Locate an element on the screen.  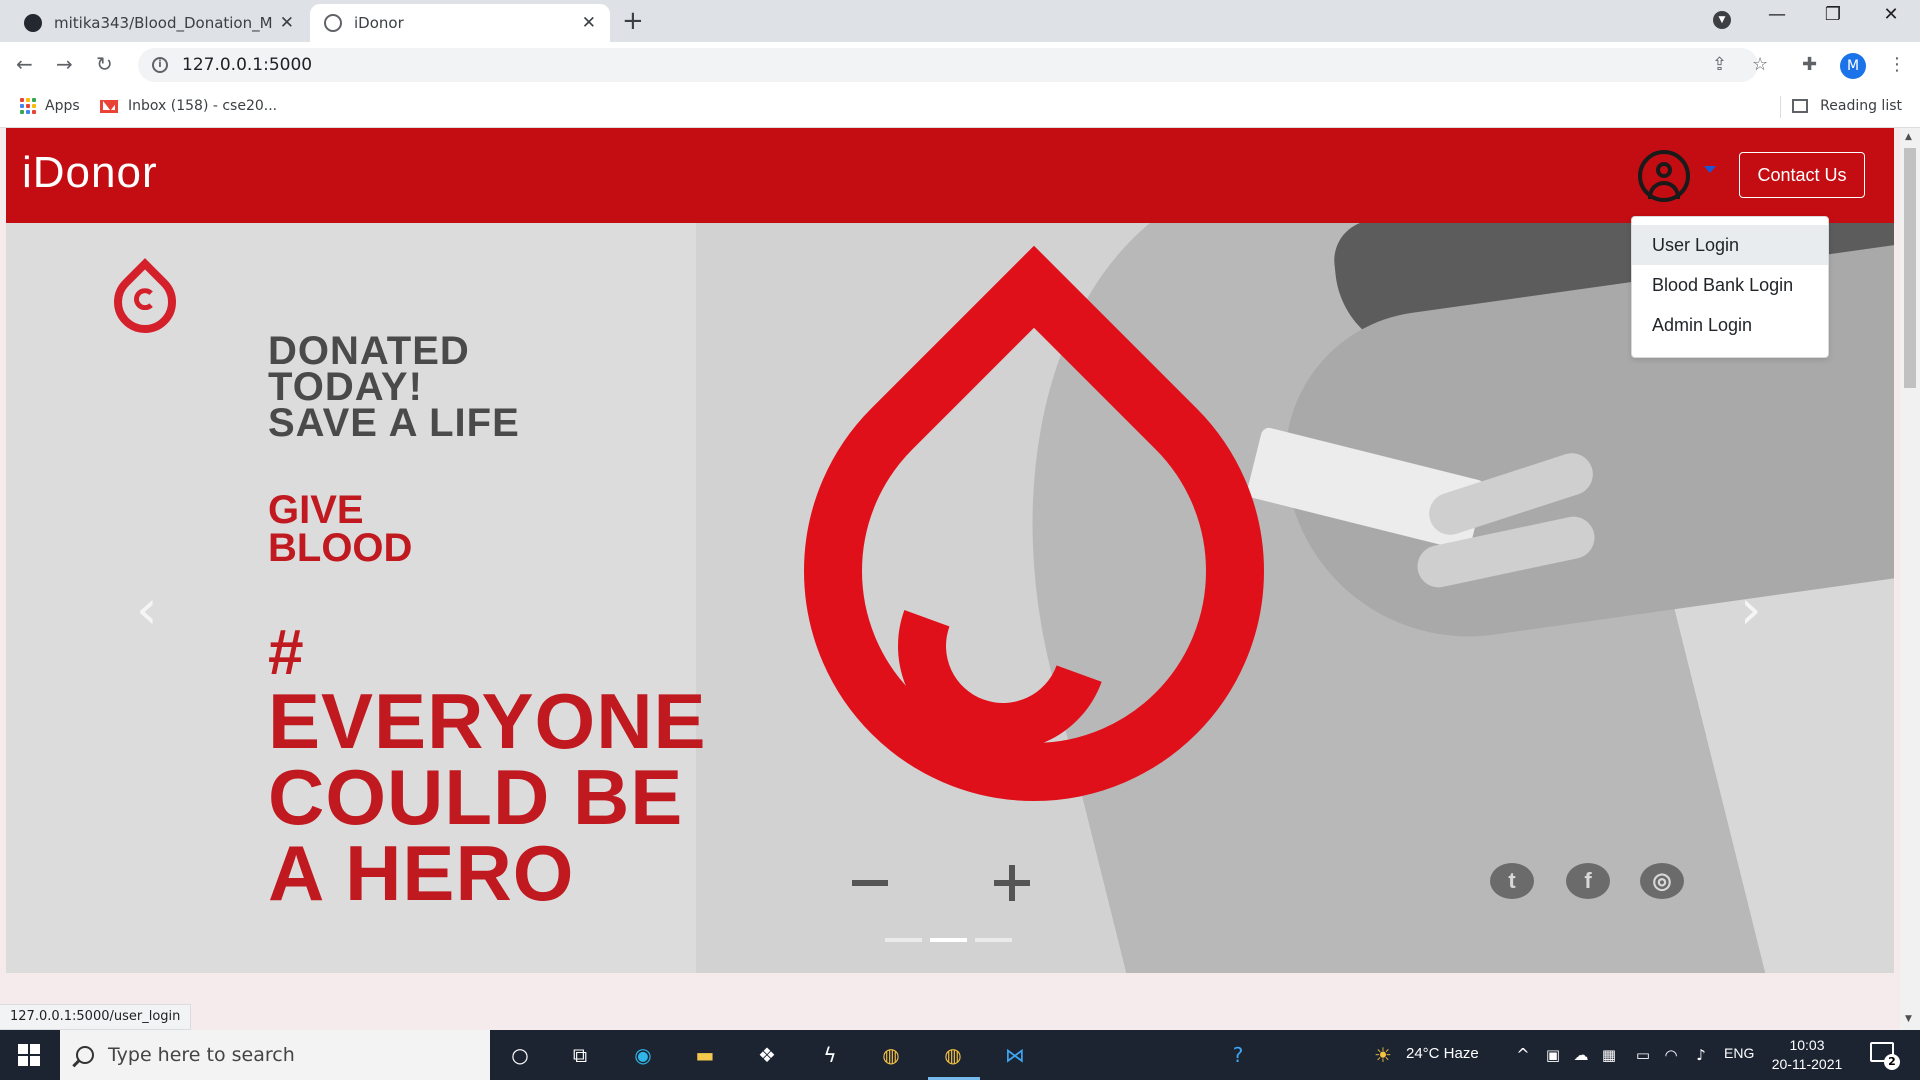
reload-icon: ↻ is located at coordinates (104, 64).